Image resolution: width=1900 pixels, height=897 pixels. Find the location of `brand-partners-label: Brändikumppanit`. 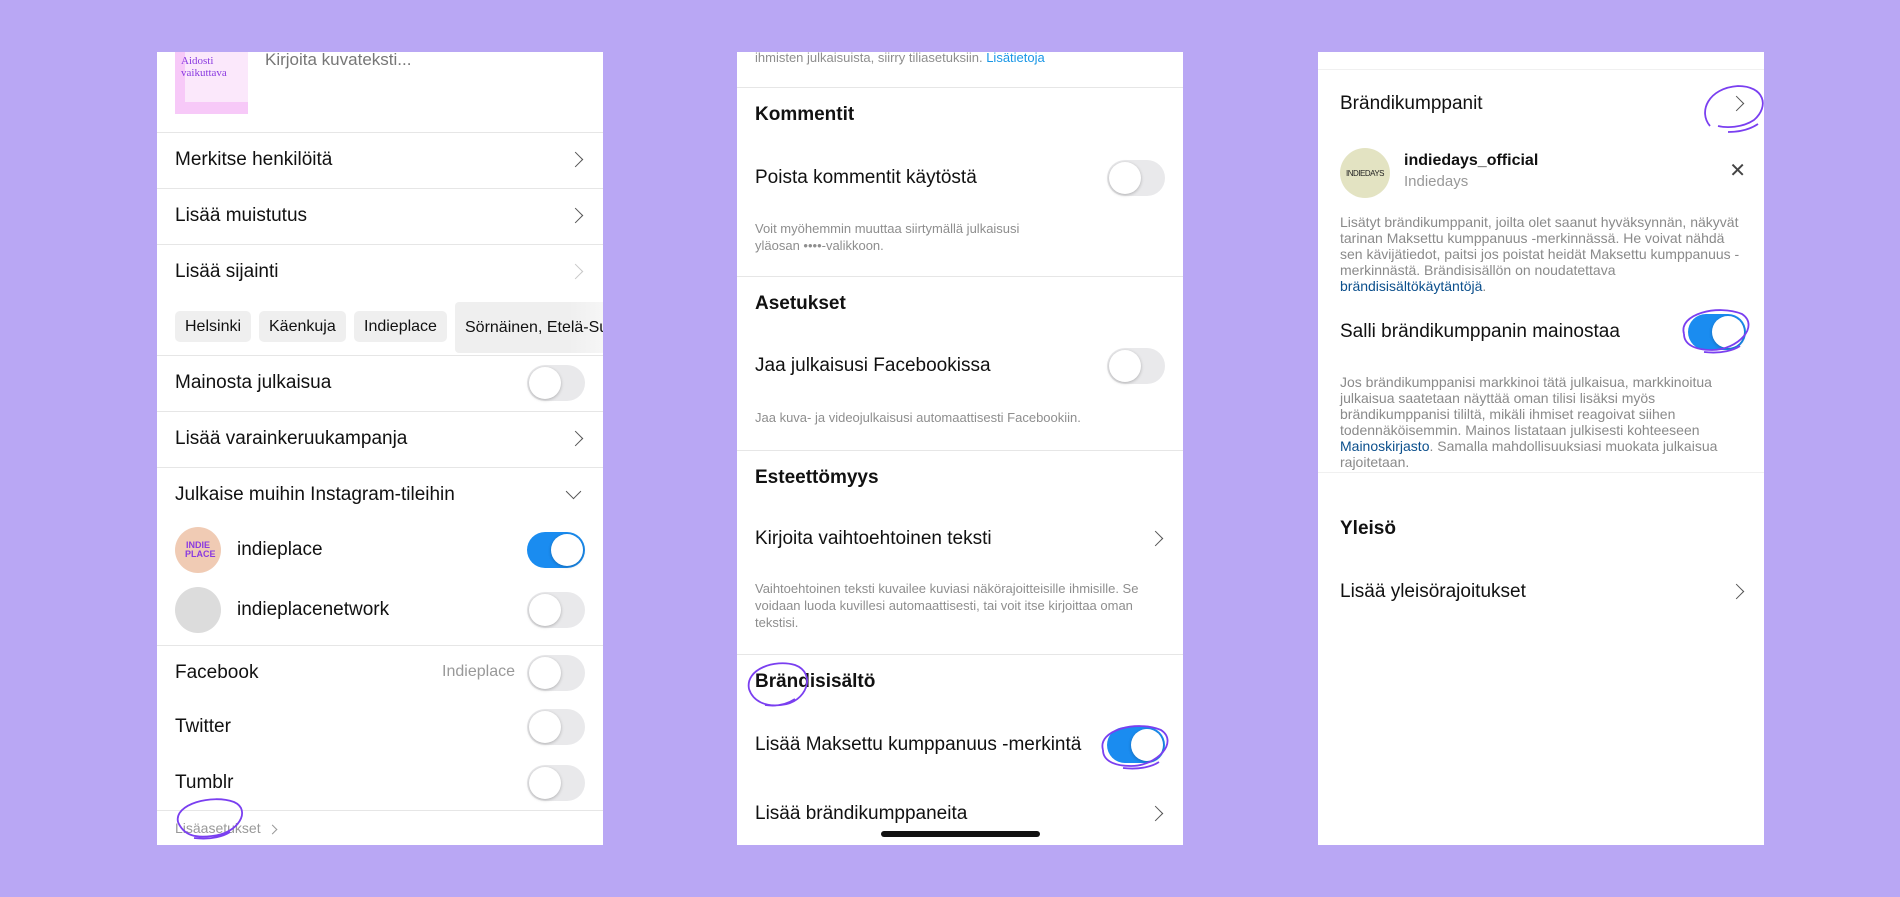

brand-partners-label: Brändikumppanit is located at coordinates (1411, 103).